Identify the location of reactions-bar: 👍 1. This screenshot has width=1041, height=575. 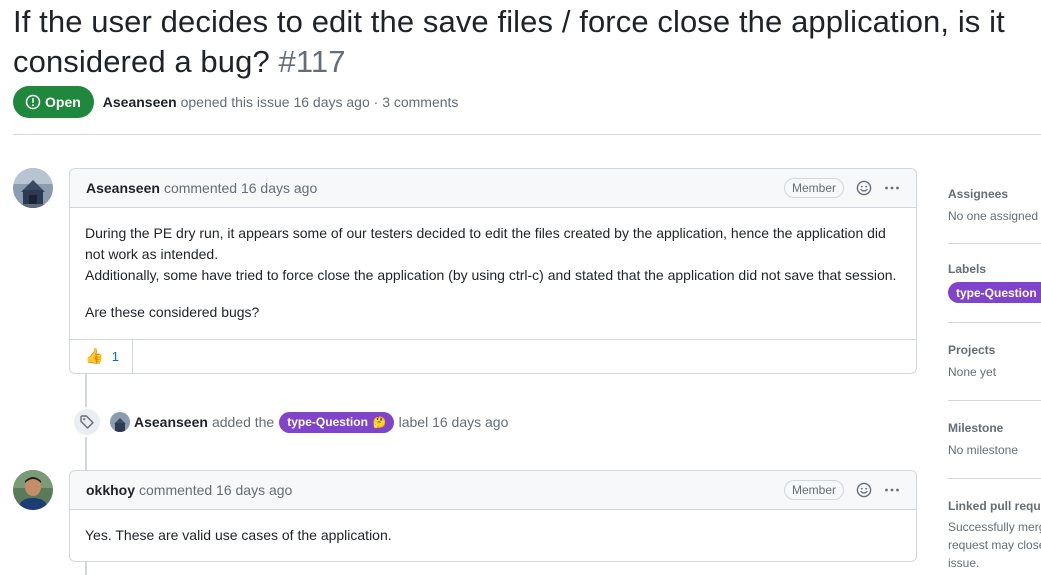
(493, 356).